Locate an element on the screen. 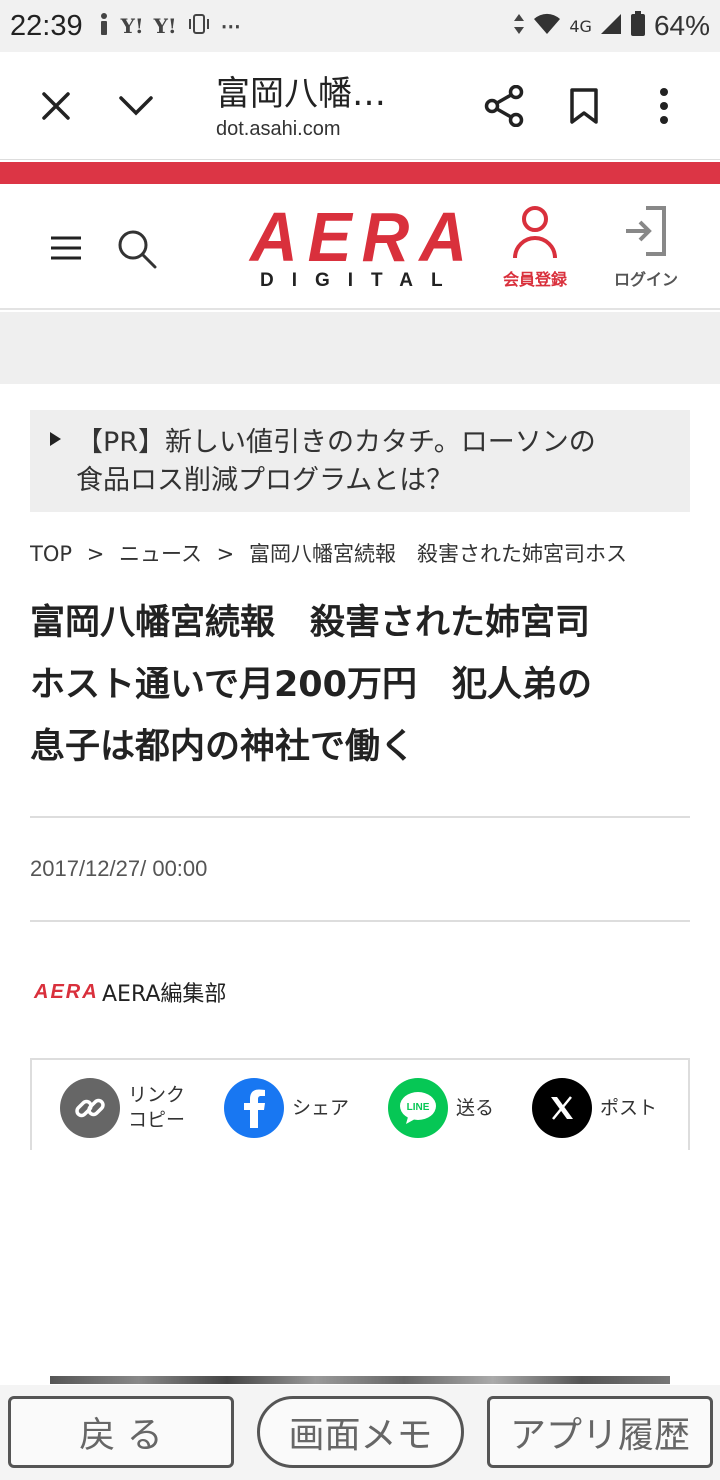 The height and width of the screenshot is (1480, 720). headline-line: 息子は都内の神社で働く is located at coordinates (223, 747).